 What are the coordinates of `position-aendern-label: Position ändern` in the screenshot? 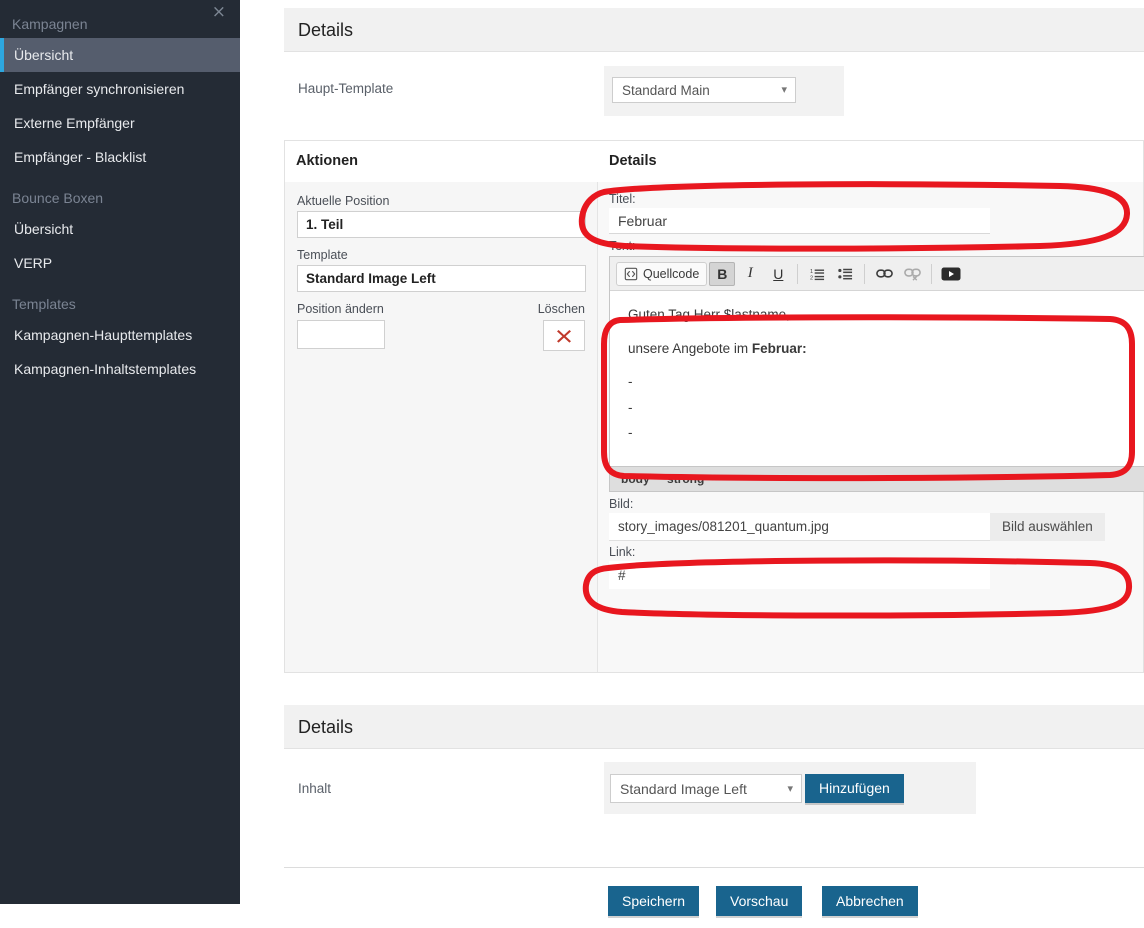 It's located at (340, 309).